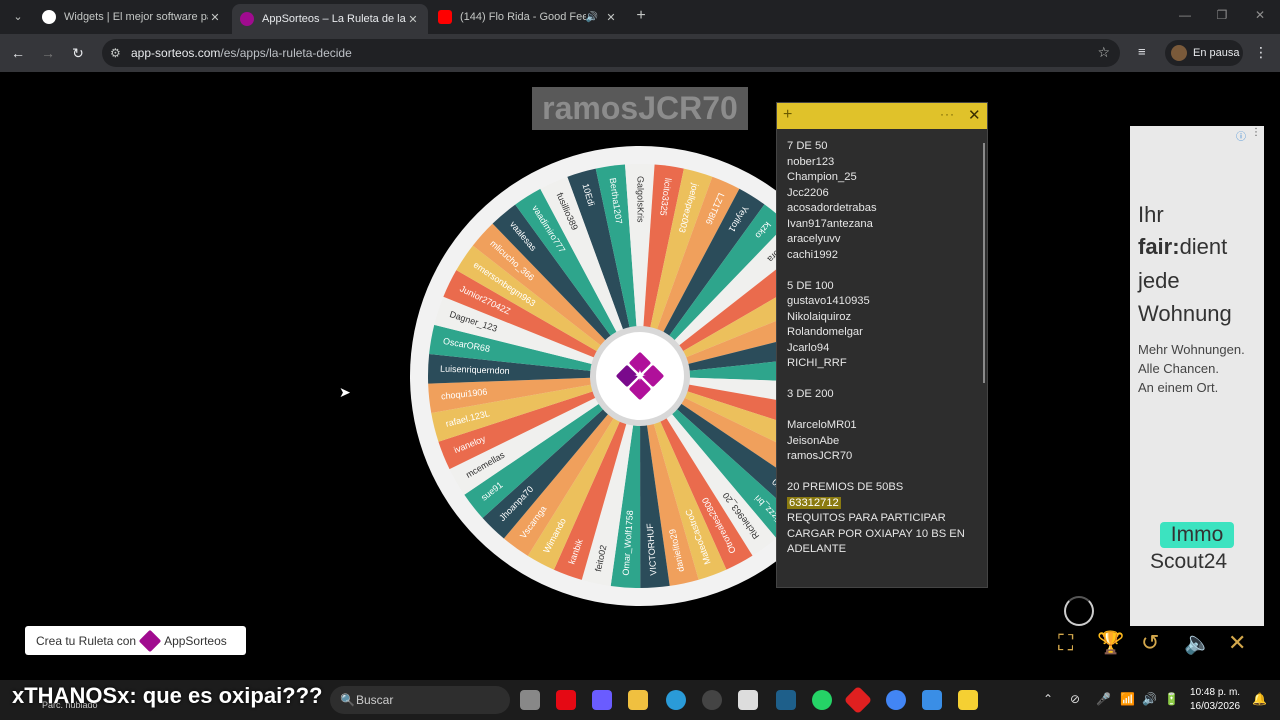 The width and height of the screenshot is (1280, 720). What do you see at coordinates (226, 695) in the screenshot?
I see `chat-message: : que es oxipai???` at bounding box center [226, 695].